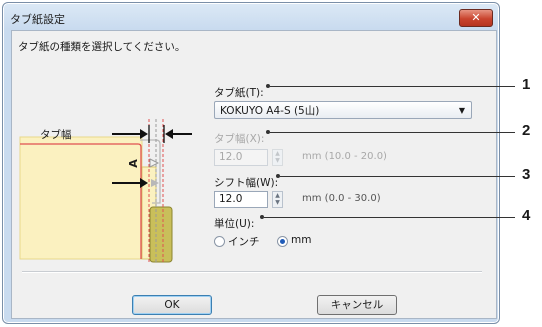  What do you see at coordinates (102, 47) in the screenshot?
I see `instruction-text: タブ紙の種類を選択してください。` at bounding box center [102, 47].